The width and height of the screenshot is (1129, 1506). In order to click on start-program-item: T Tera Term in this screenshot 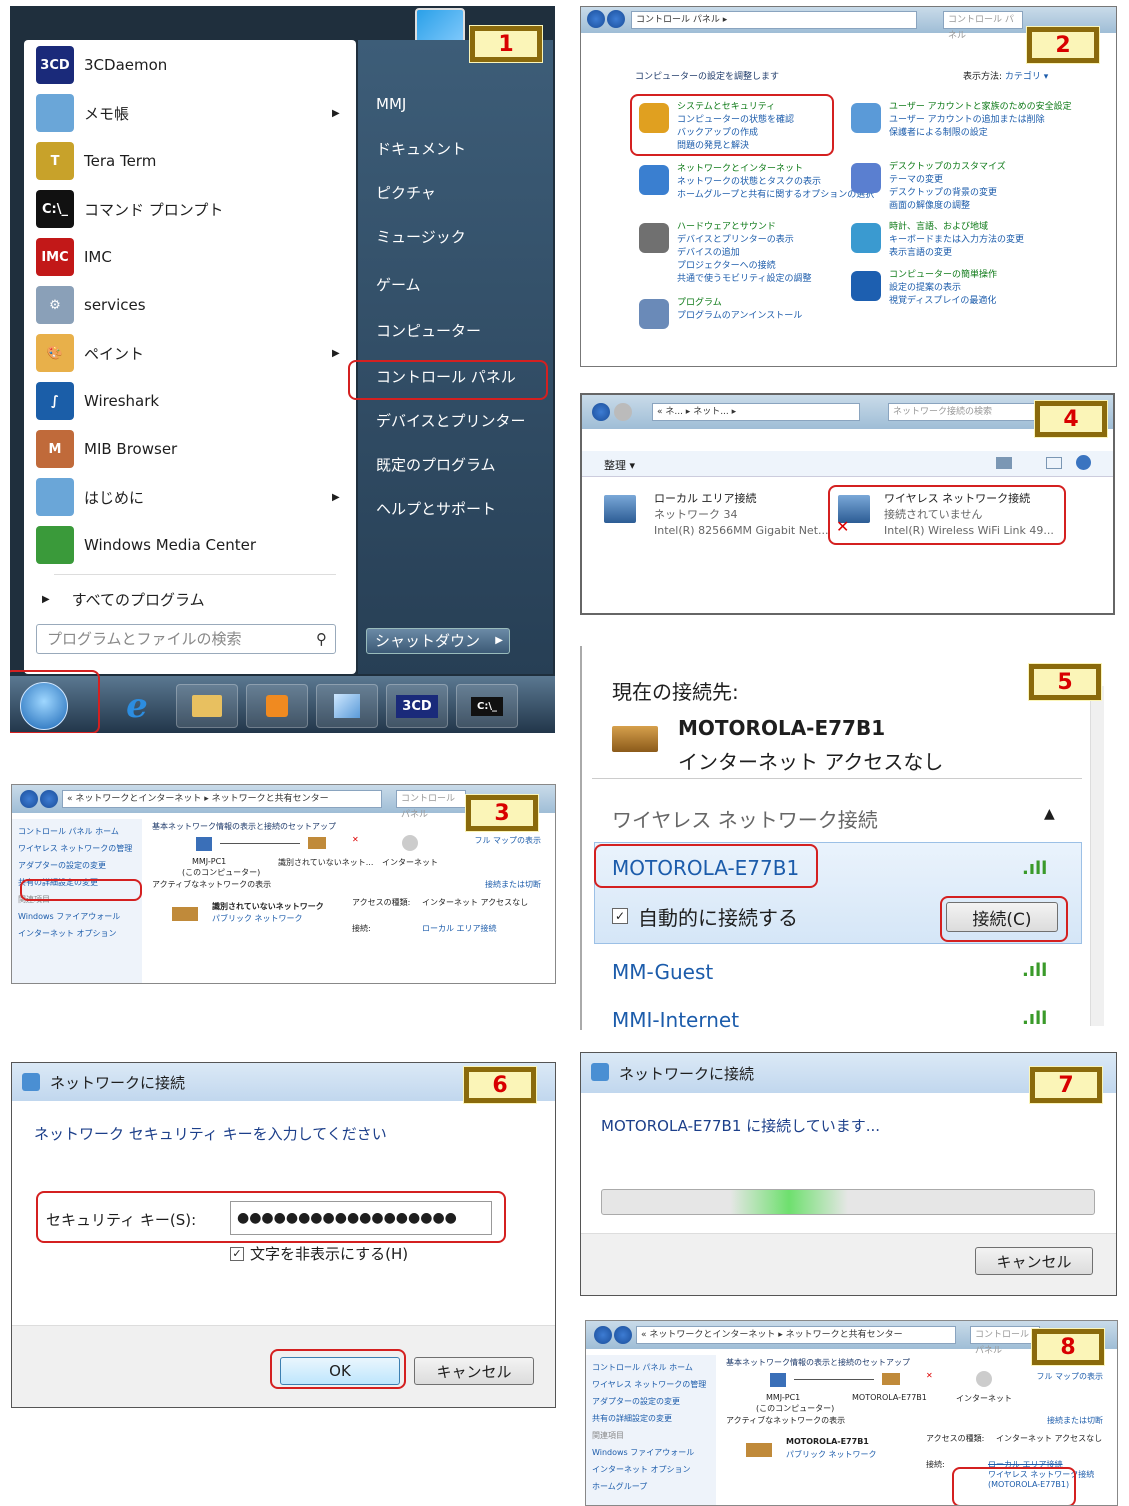, I will do `click(96, 161)`.